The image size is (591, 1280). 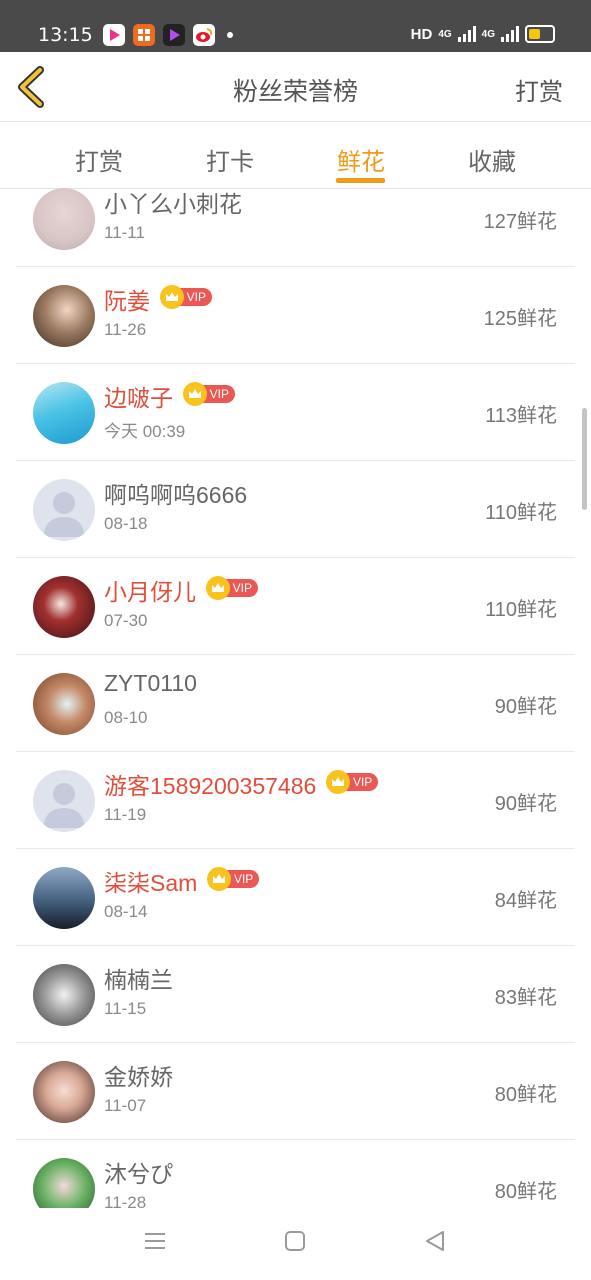 What do you see at coordinates (174, 35) in the screenshot?
I see `music-app-icon` at bounding box center [174, 35].